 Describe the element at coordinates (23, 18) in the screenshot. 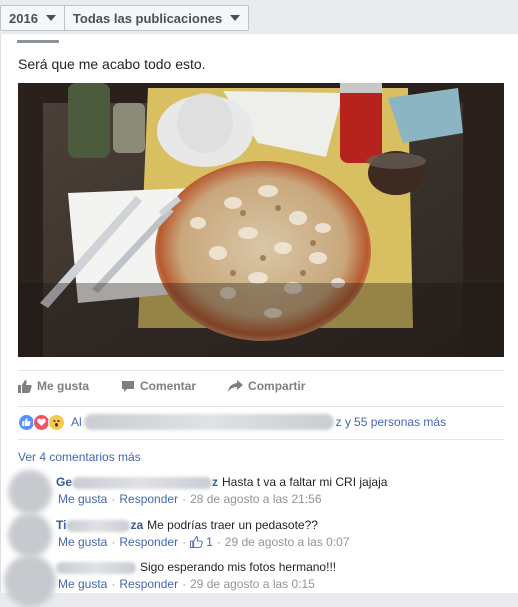

I see `year-label: 2016` at that location.